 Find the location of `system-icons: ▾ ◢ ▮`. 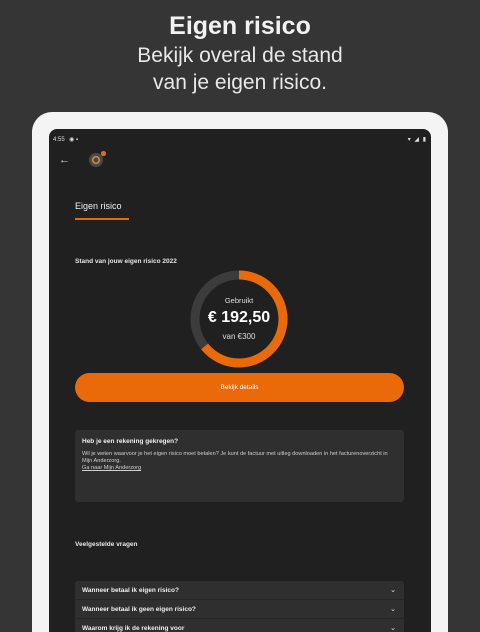

system-icons: ▾ ◢ ▮ is located at coordinates (417, 140).